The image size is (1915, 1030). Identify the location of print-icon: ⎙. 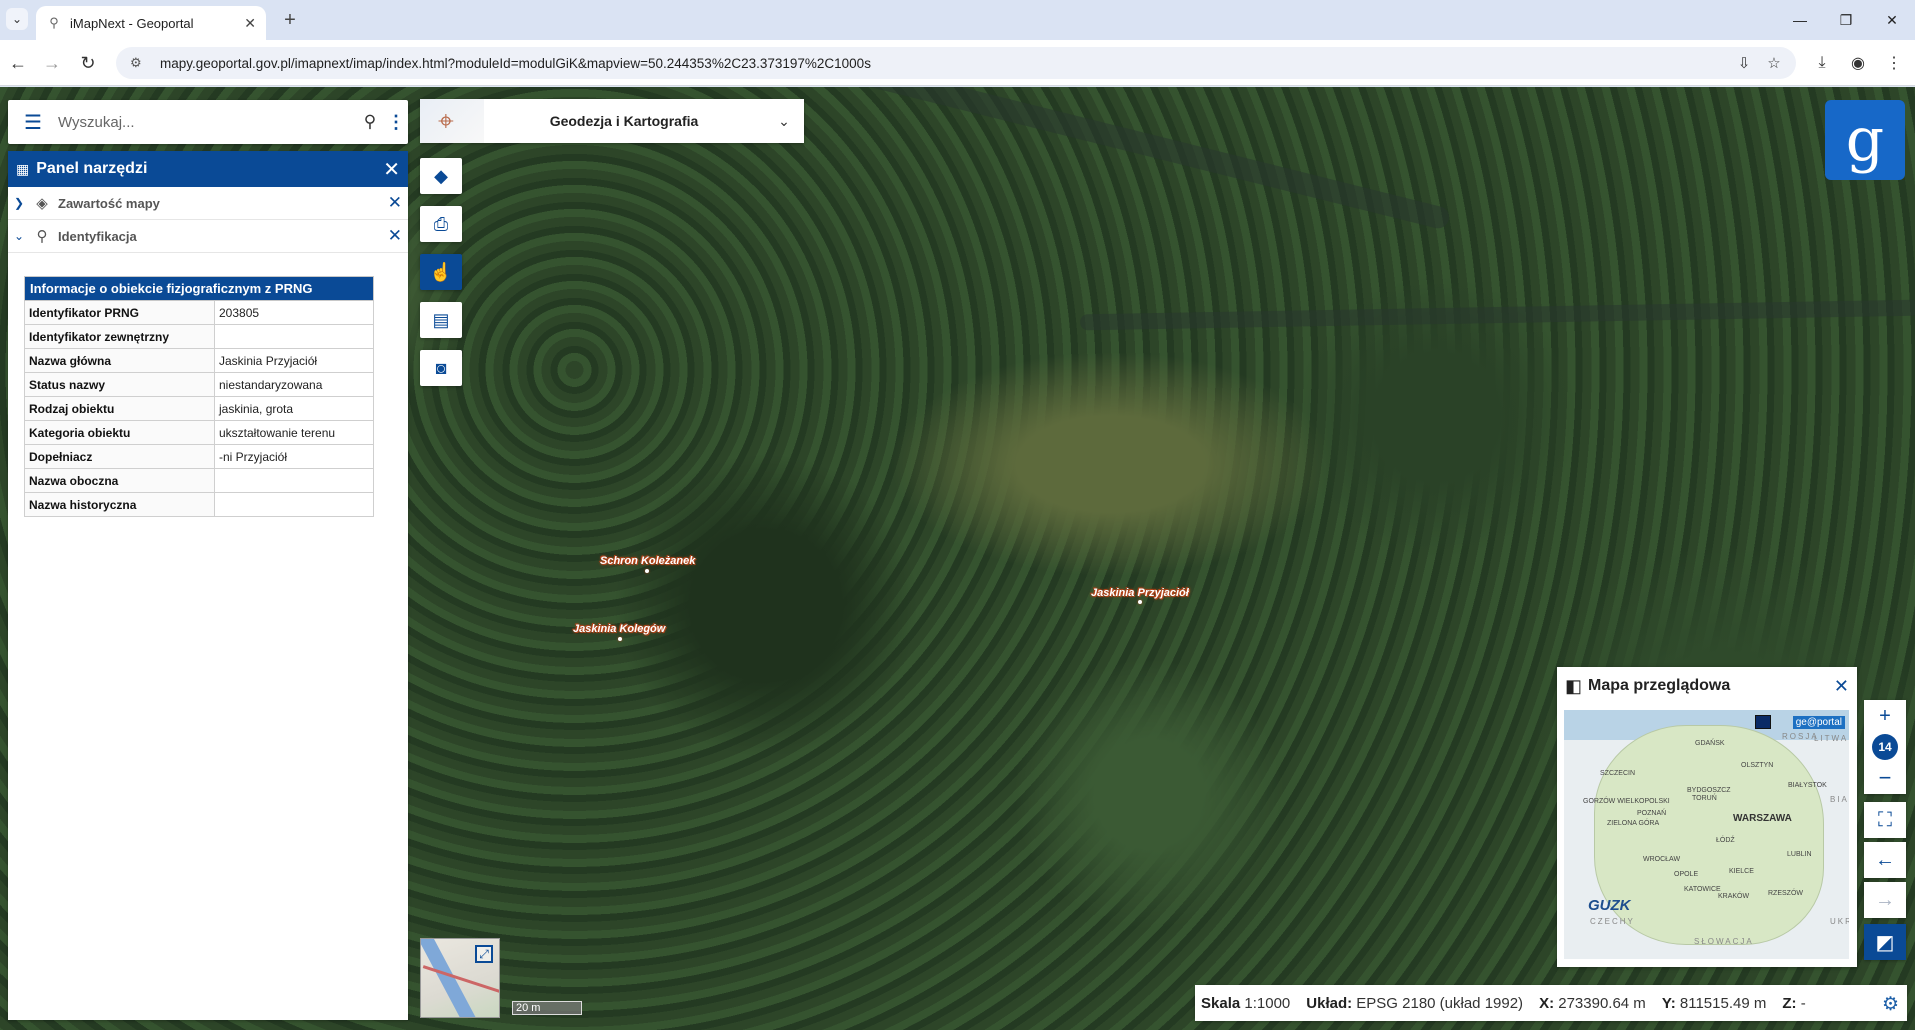
(441, 223).